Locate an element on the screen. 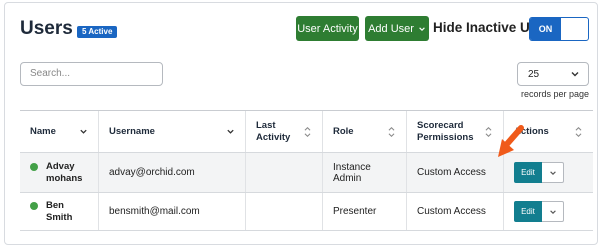 The height and width of the screenshot is (247, 602). arrow-pointer-icon is located at coordinates (511, 141).